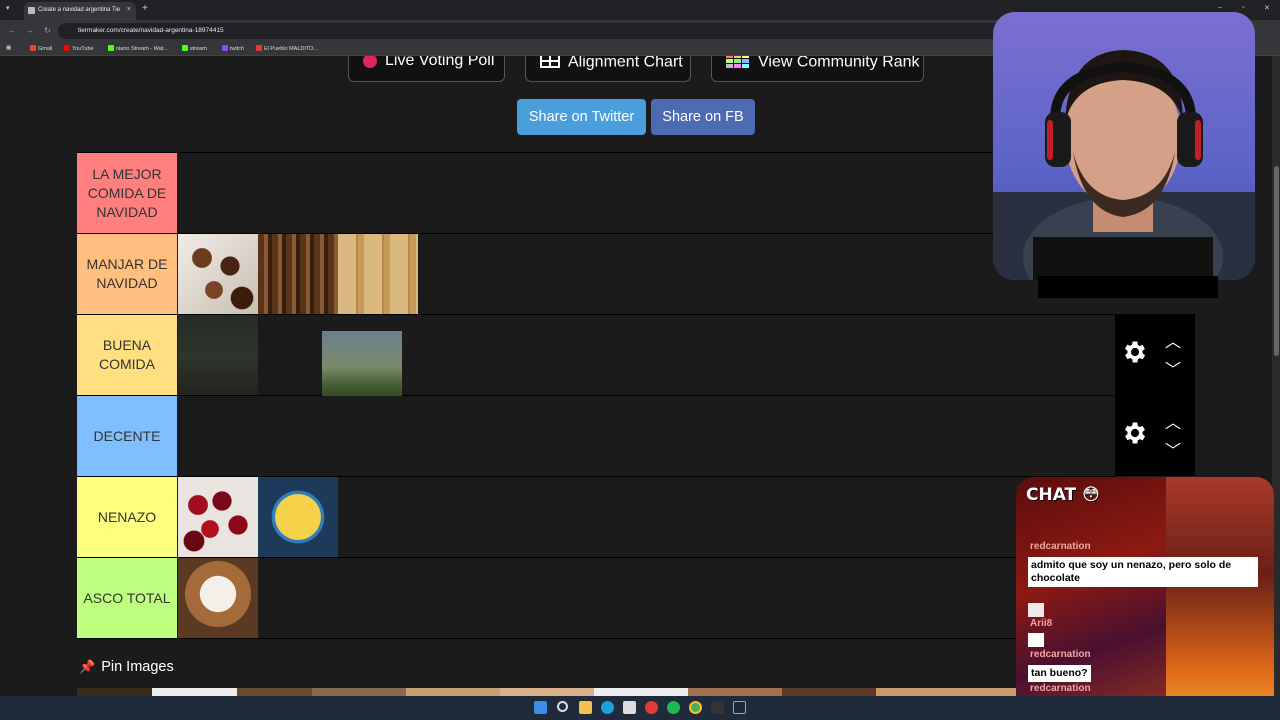 Image resolution: width=1280 pixels, height=720 pixels. I want to click on close-window-icon: ✕, so click(1267, 8).